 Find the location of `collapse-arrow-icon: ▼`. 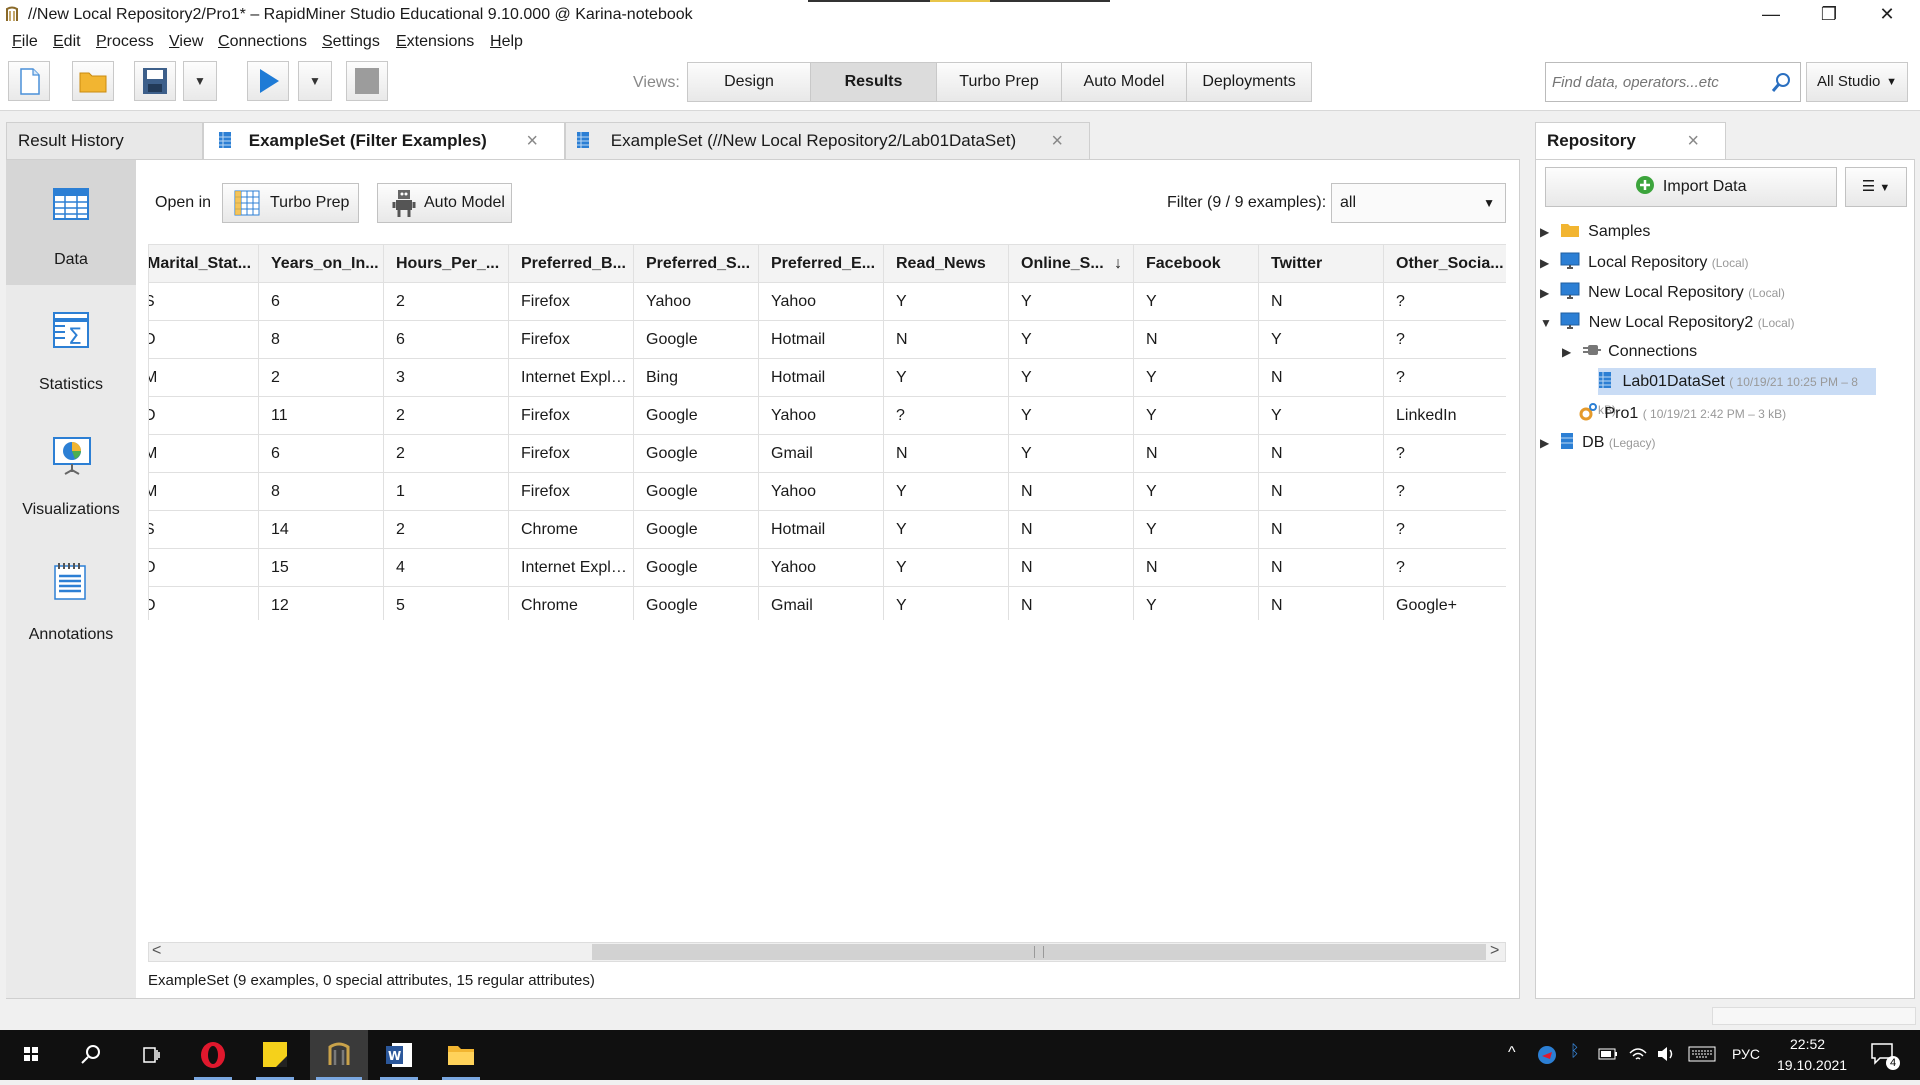

collapse-arrow-icon: ▼ is located at coordinates (1546, 323).